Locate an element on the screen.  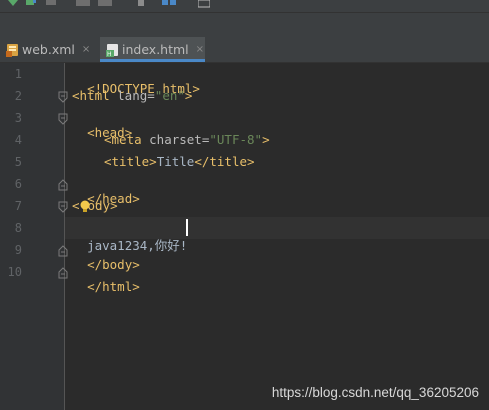
structure-icon is located at coordinates (169, 4).